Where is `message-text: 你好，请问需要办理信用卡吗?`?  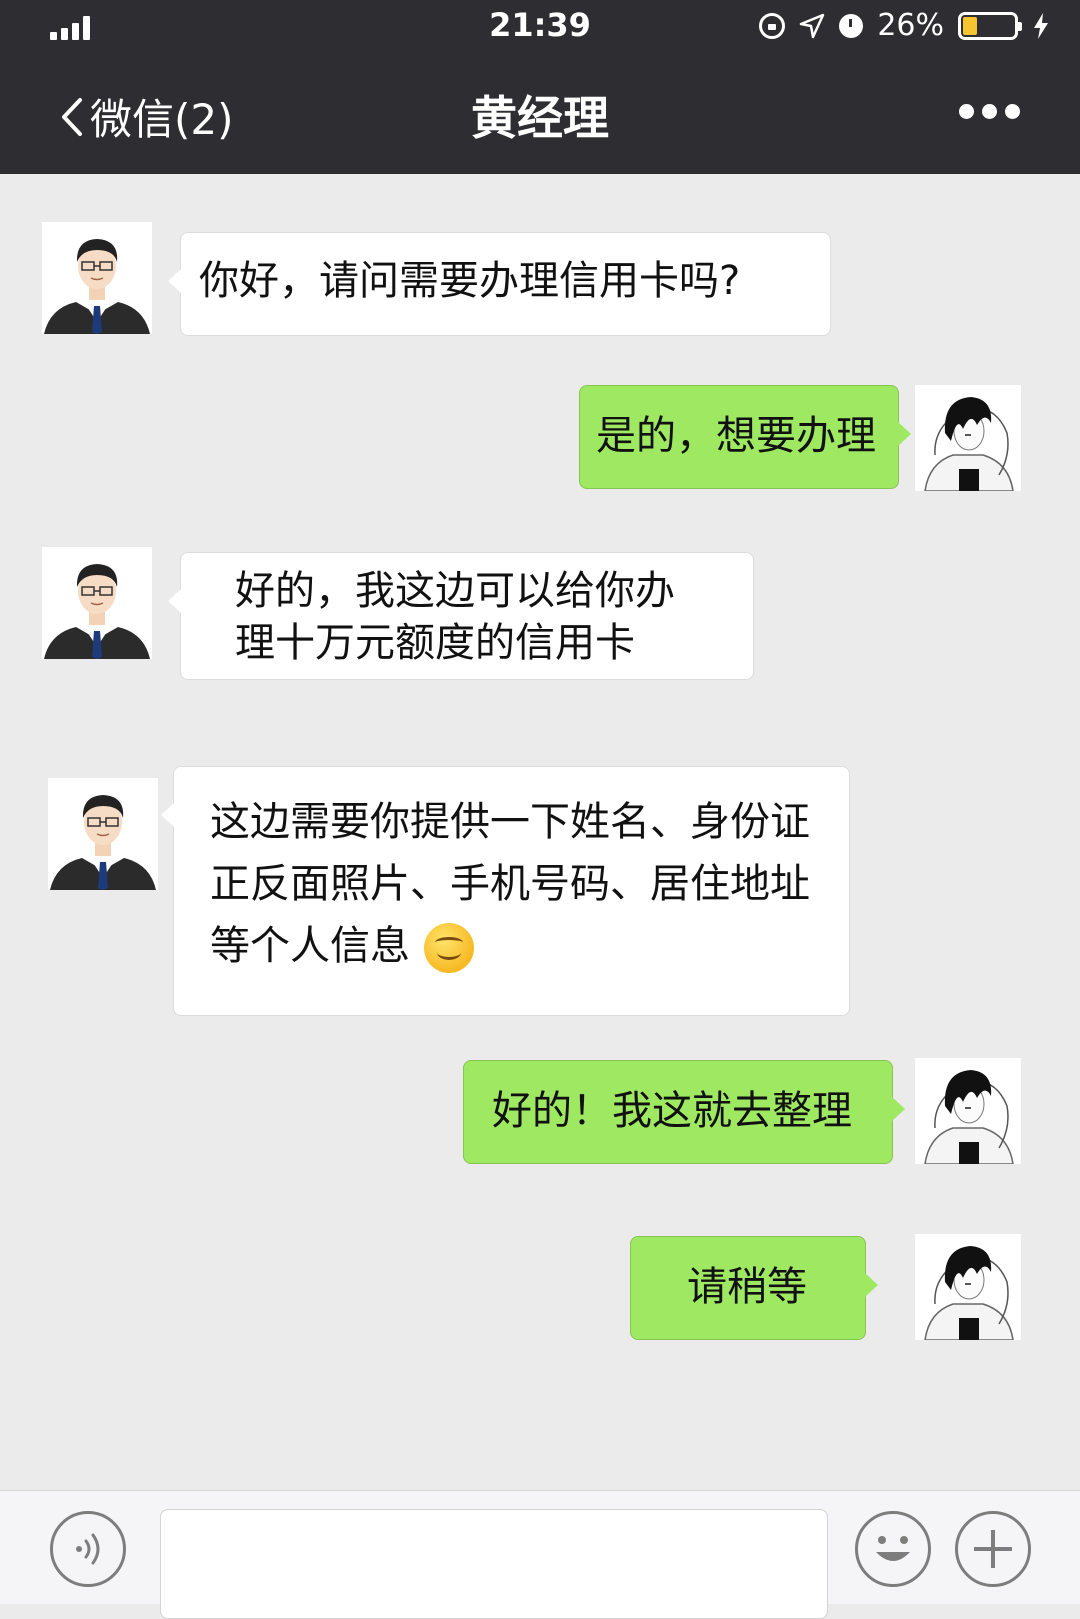
message-text: 你好，请问需要办理信用卡吗? is located at coordinates (470, 281).